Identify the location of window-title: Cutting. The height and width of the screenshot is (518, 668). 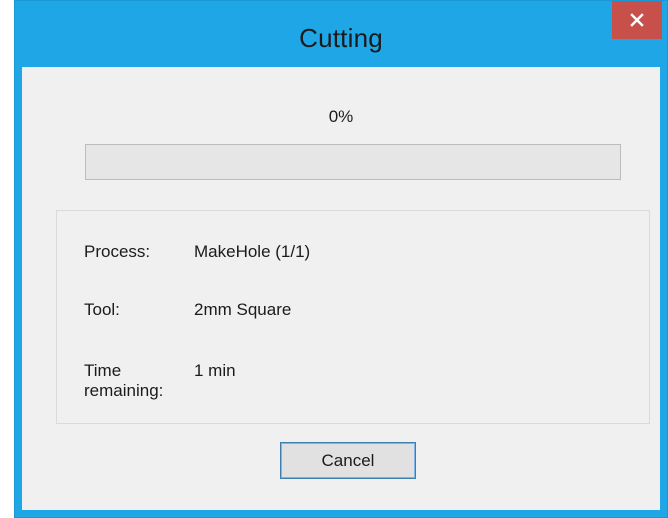
(341, 38).